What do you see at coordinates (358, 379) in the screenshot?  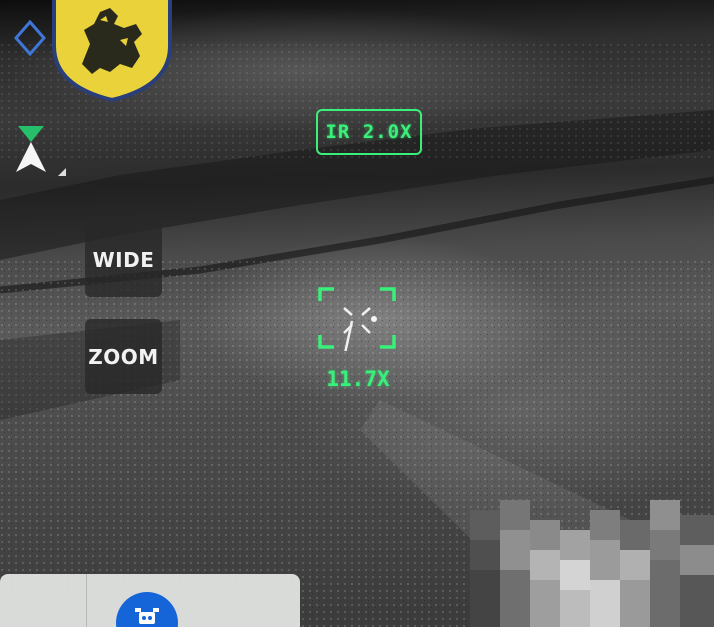 I see `reticle-zoom-readout: 11.7X` at bounding box center [358, 379].